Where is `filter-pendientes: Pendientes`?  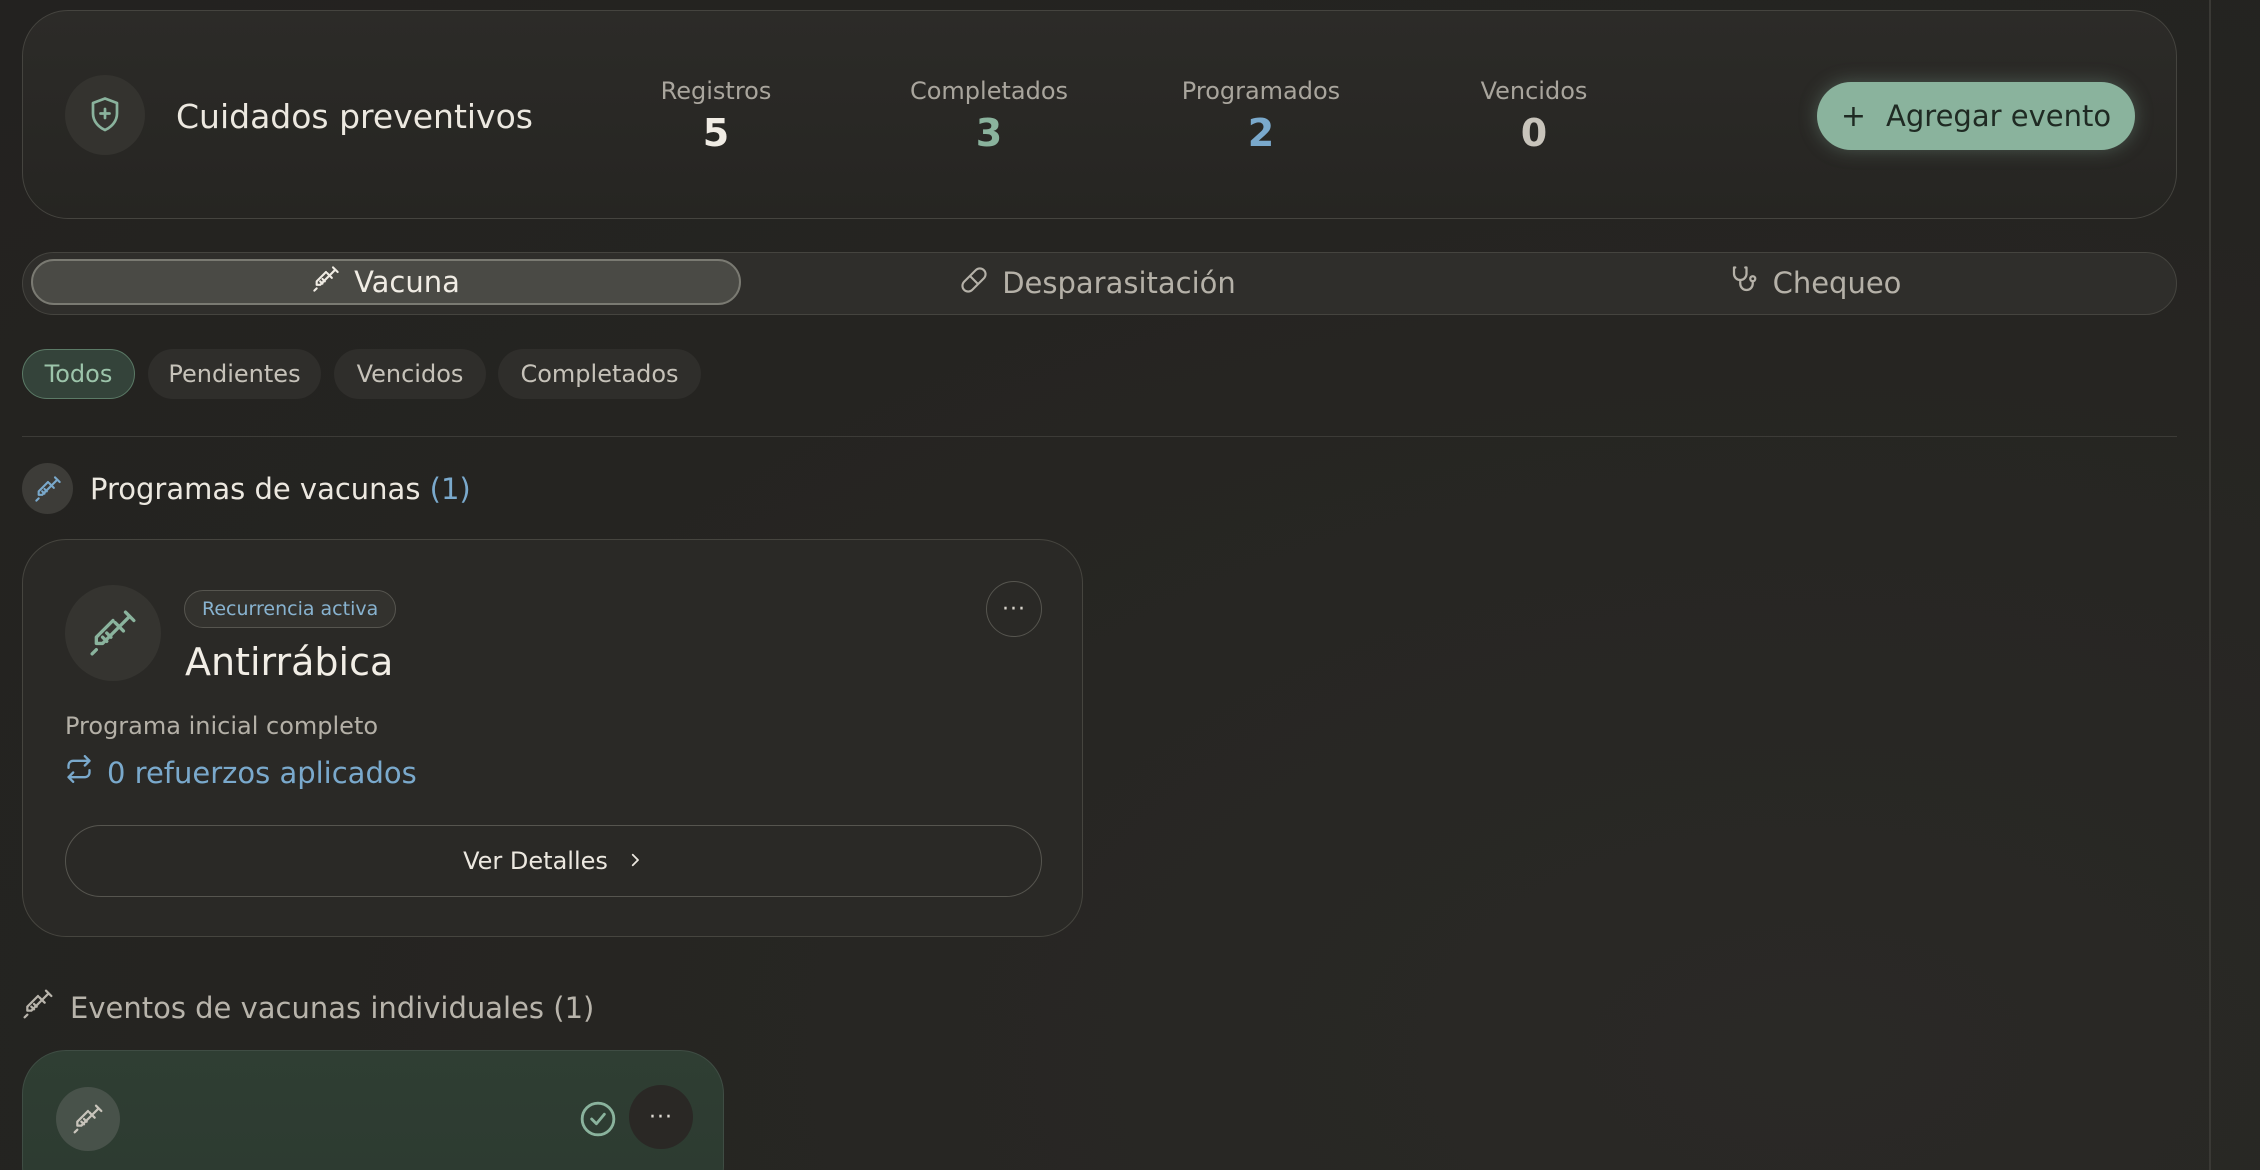
filter-pendientes: Pendientes is located at coordinates (234, 374).